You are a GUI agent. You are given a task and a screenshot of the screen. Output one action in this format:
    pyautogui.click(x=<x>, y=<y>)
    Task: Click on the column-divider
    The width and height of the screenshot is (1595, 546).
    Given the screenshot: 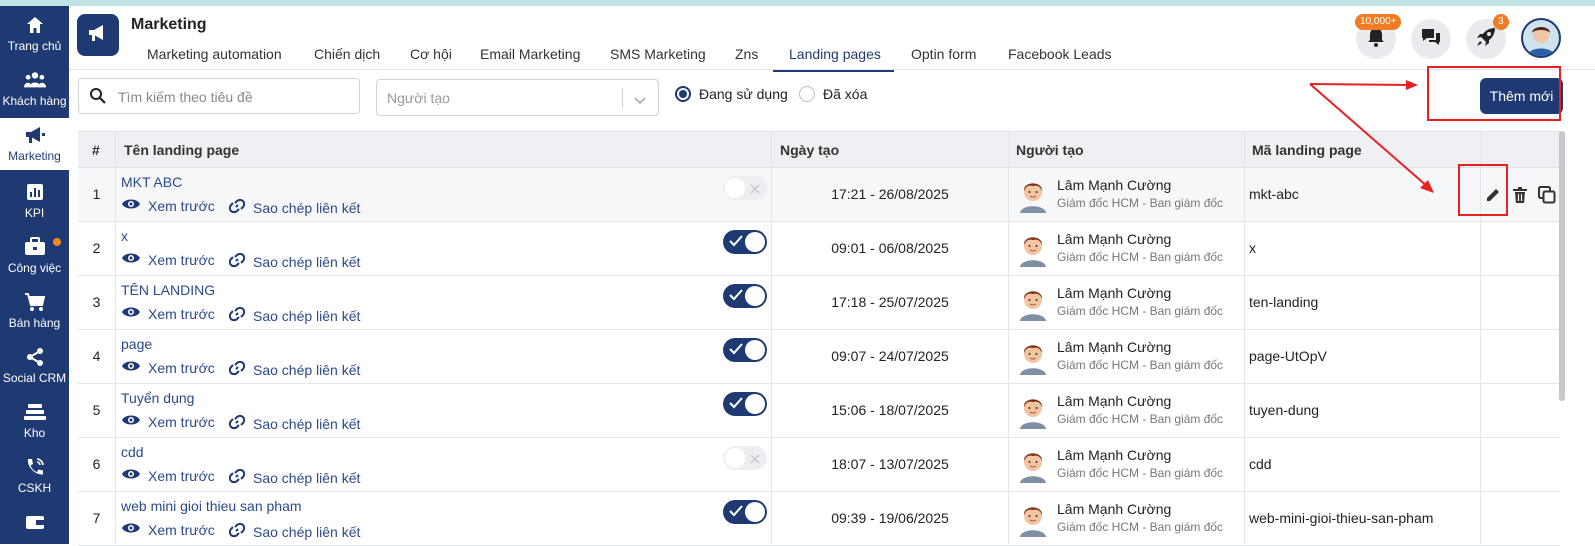 What is the action you would take?
    pyautogui.click(x=1008, y=337)
    